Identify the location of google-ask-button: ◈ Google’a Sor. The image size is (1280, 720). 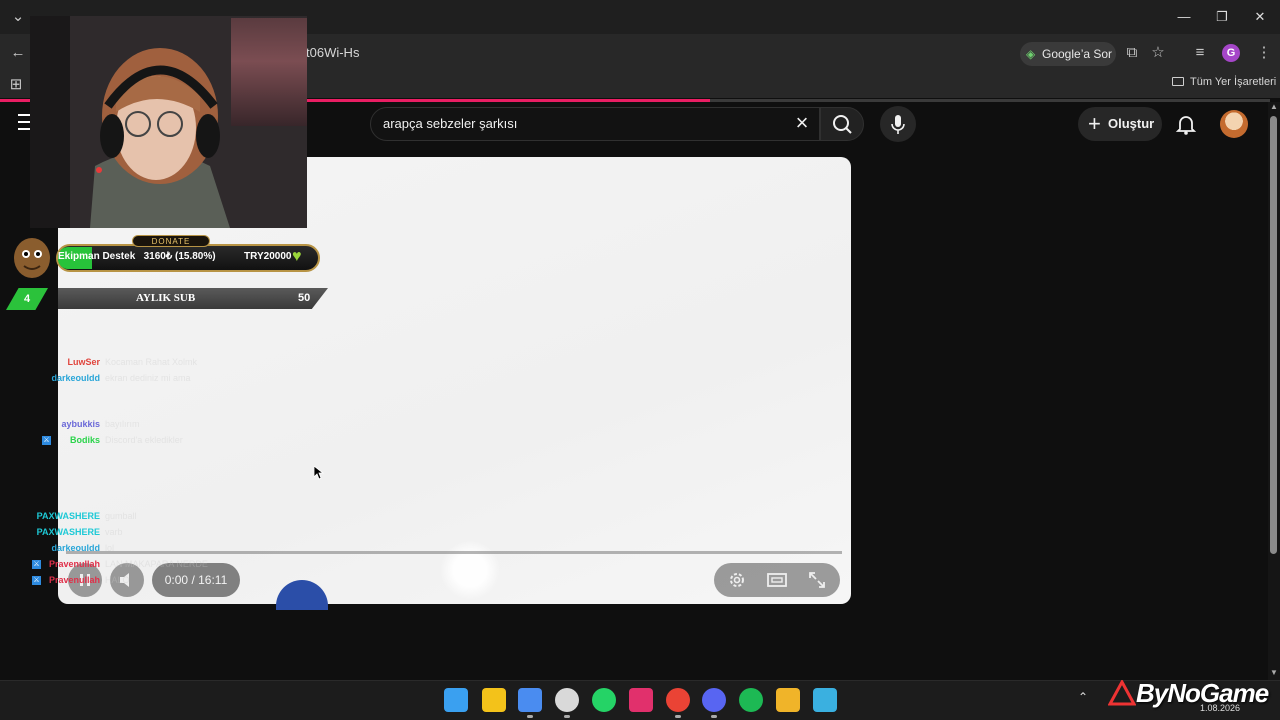
(1068, 54).